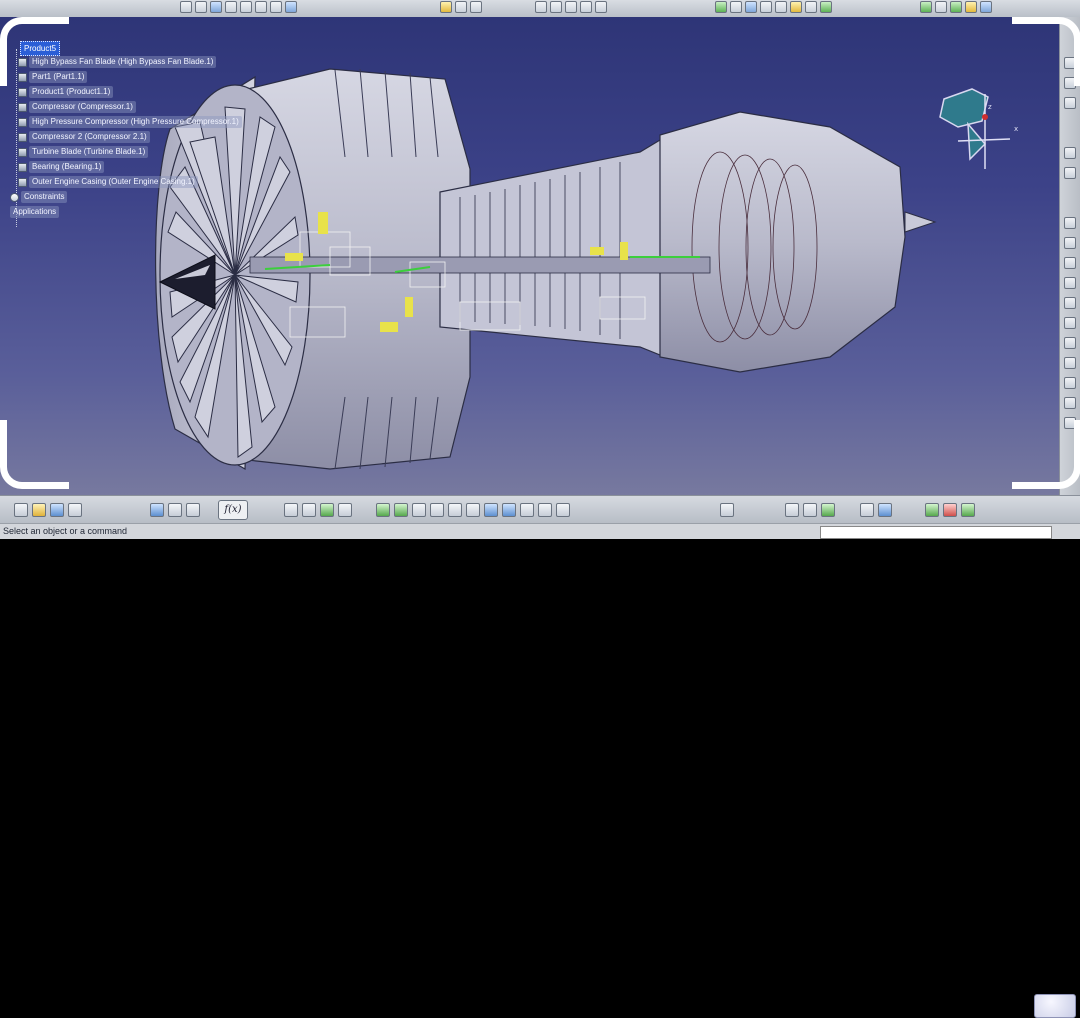 The height and width of the screenshot is (1018, 1080). I want to click on tree-item-bearing: Bearing (Bearing.1), so click(61, 167).